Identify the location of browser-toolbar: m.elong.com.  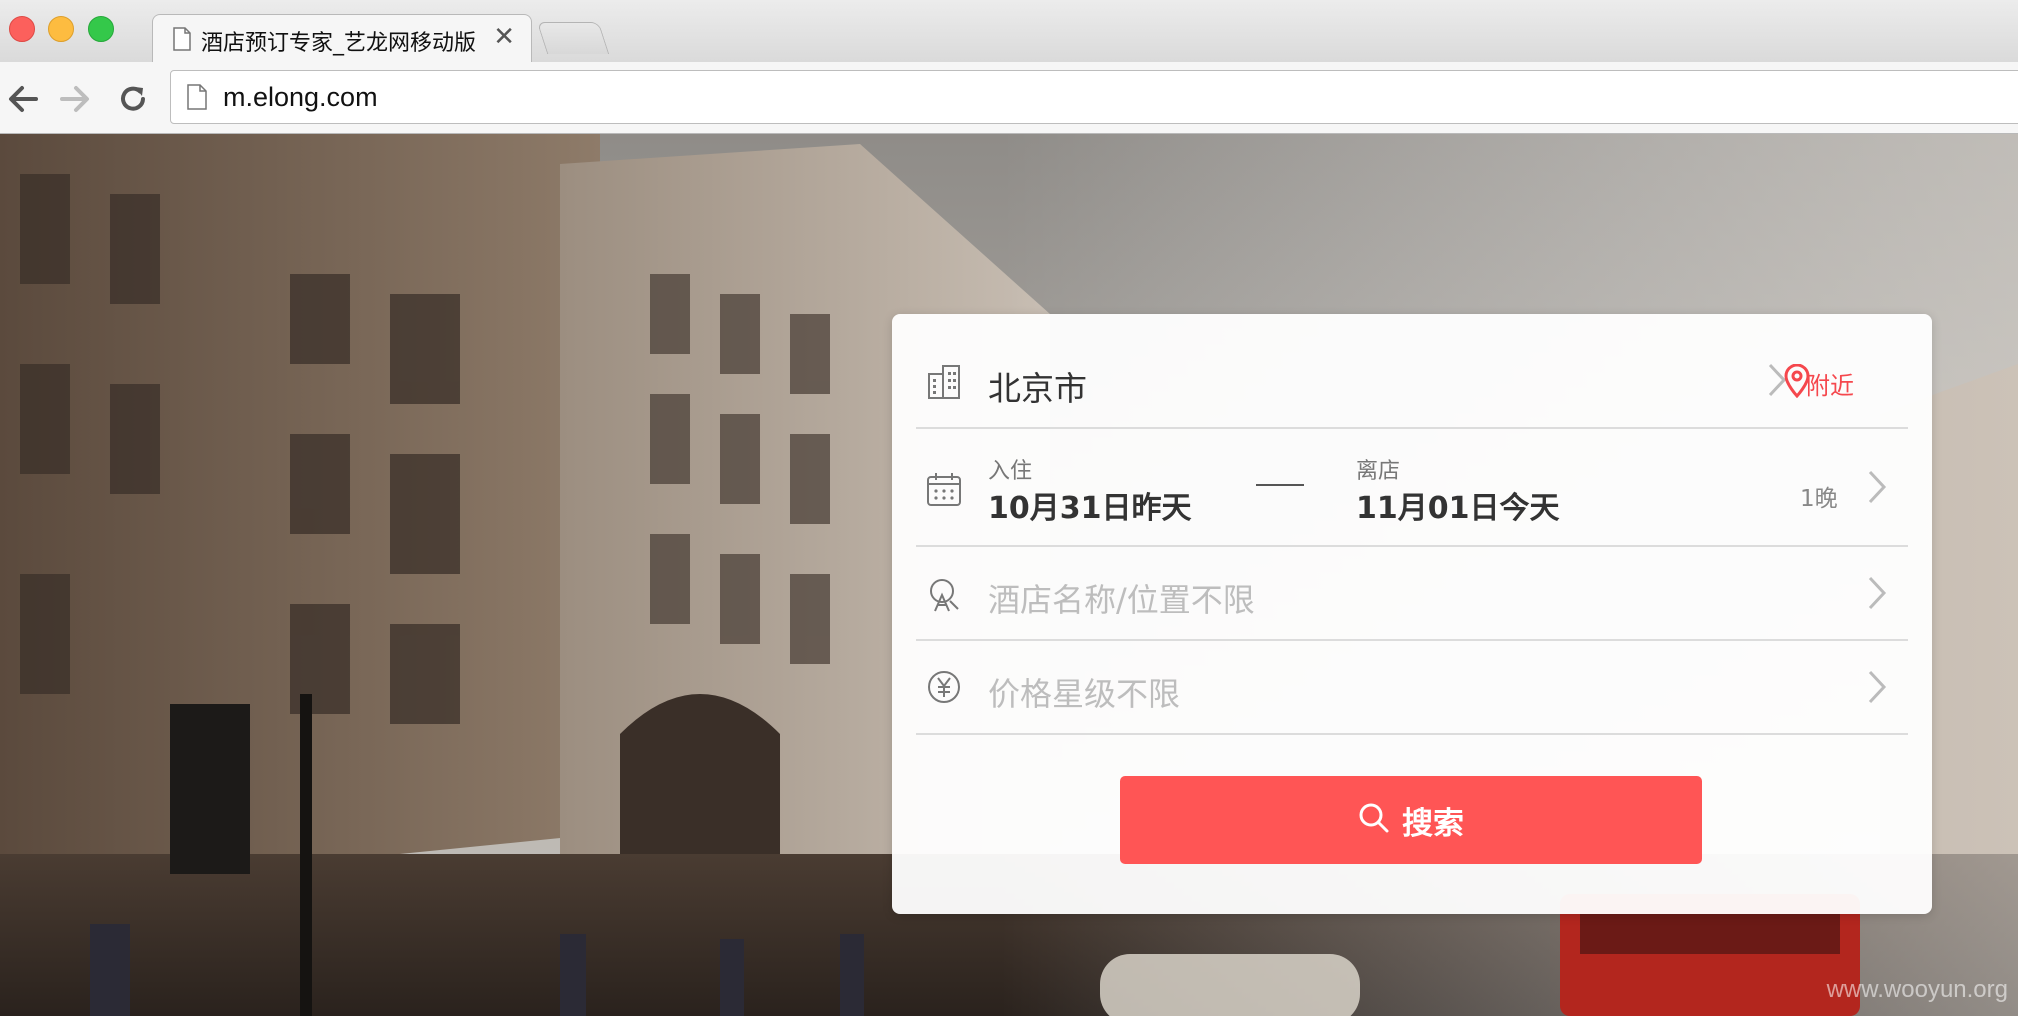
(1009, 98).